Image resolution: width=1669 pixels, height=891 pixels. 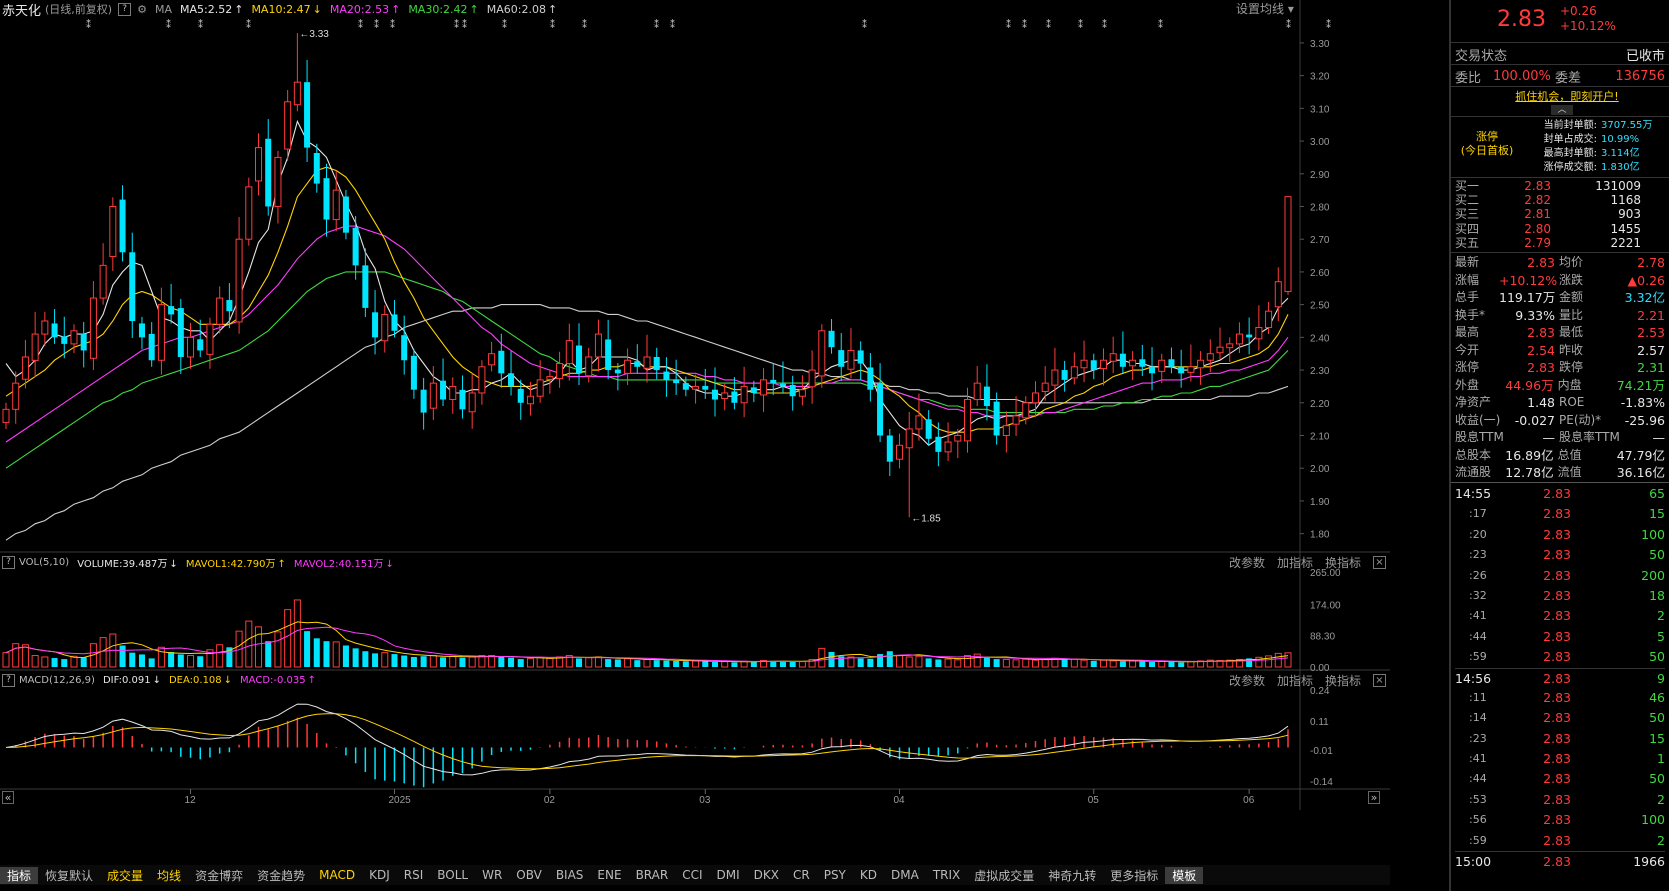 What do you see at coordinates (1560, 214) in the screenshot?
I see `bid-row: 买三 2.81 903` at bounding box center [1560, 214].